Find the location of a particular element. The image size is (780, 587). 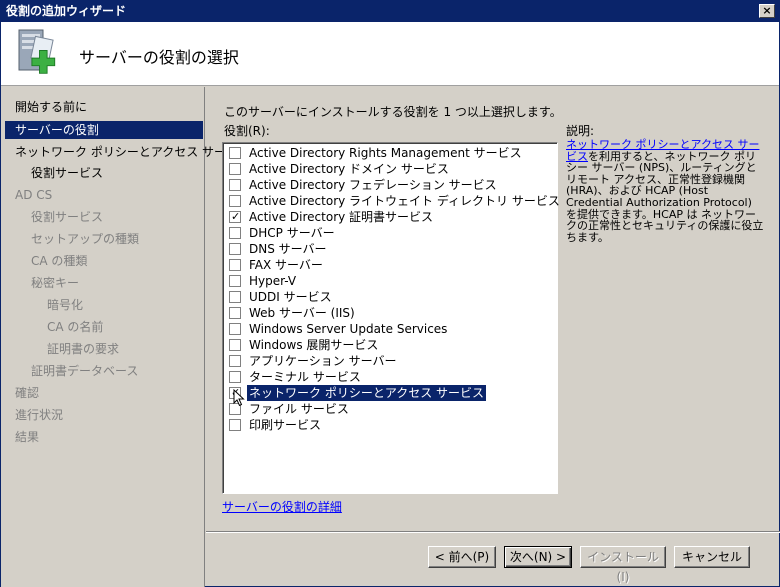

window-title: 役割の追加ウィザード is located at coordinates (66, 11).